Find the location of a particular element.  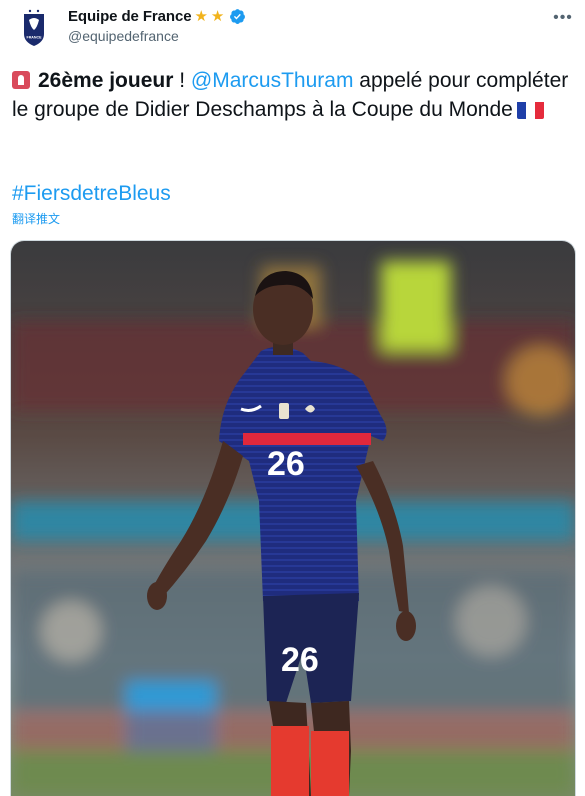

author-display-name: Equipe de France is located at coordinates (130, 16).